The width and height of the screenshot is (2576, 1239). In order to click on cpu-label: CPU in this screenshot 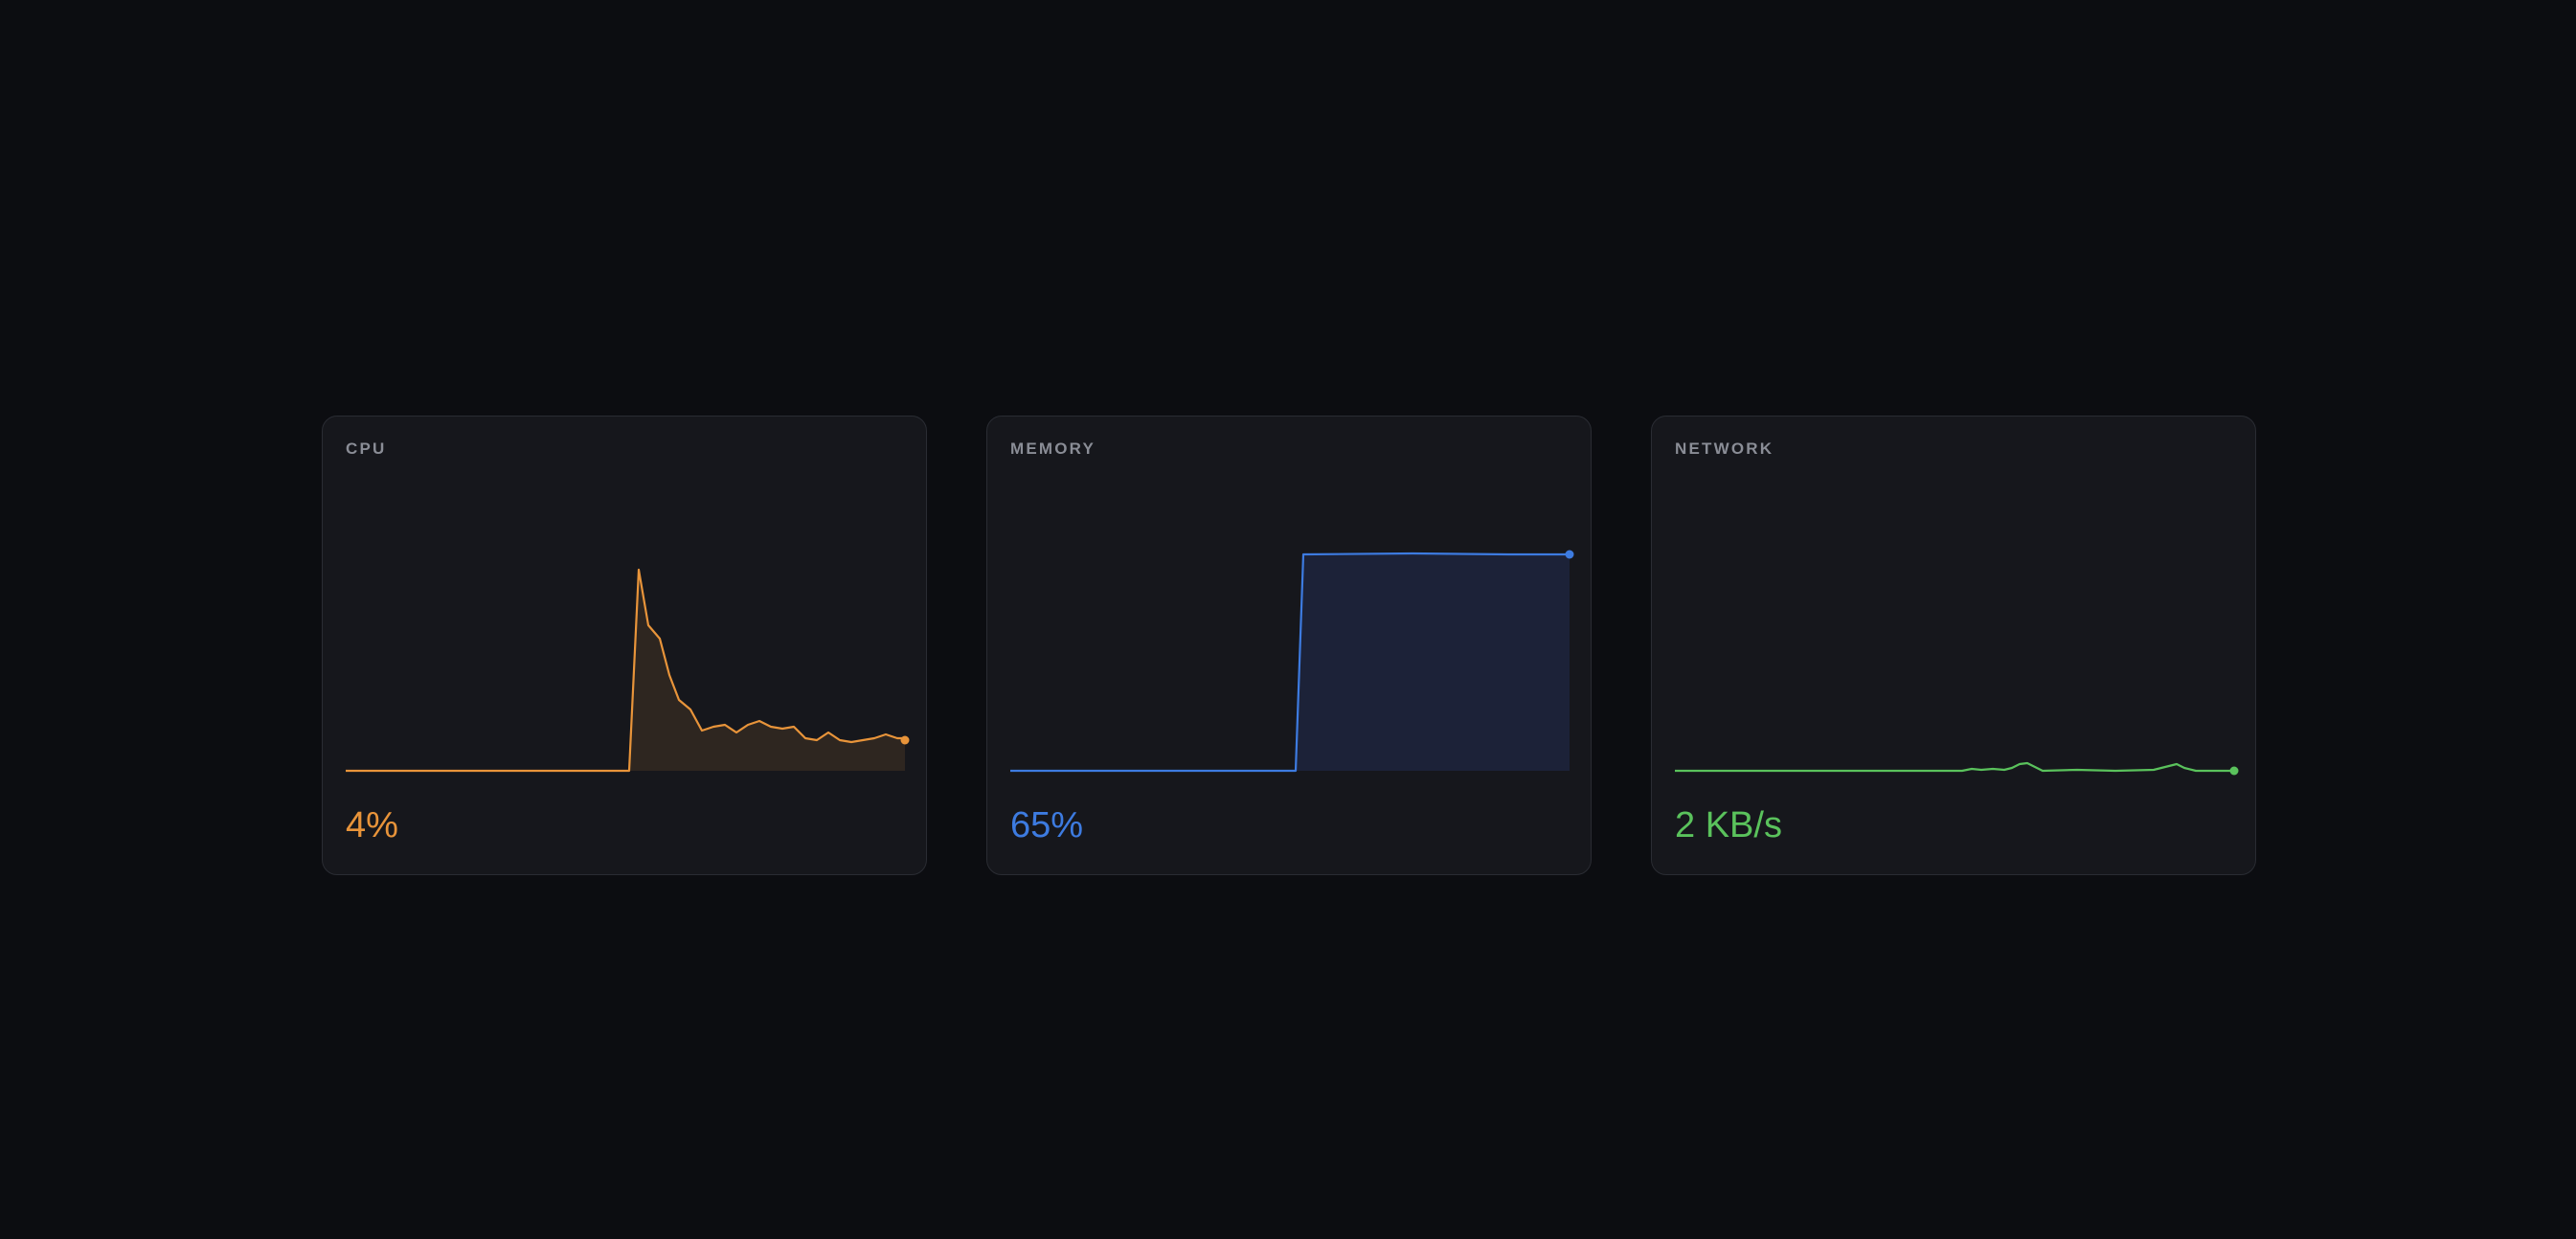, I will do `click(366, 448)`.